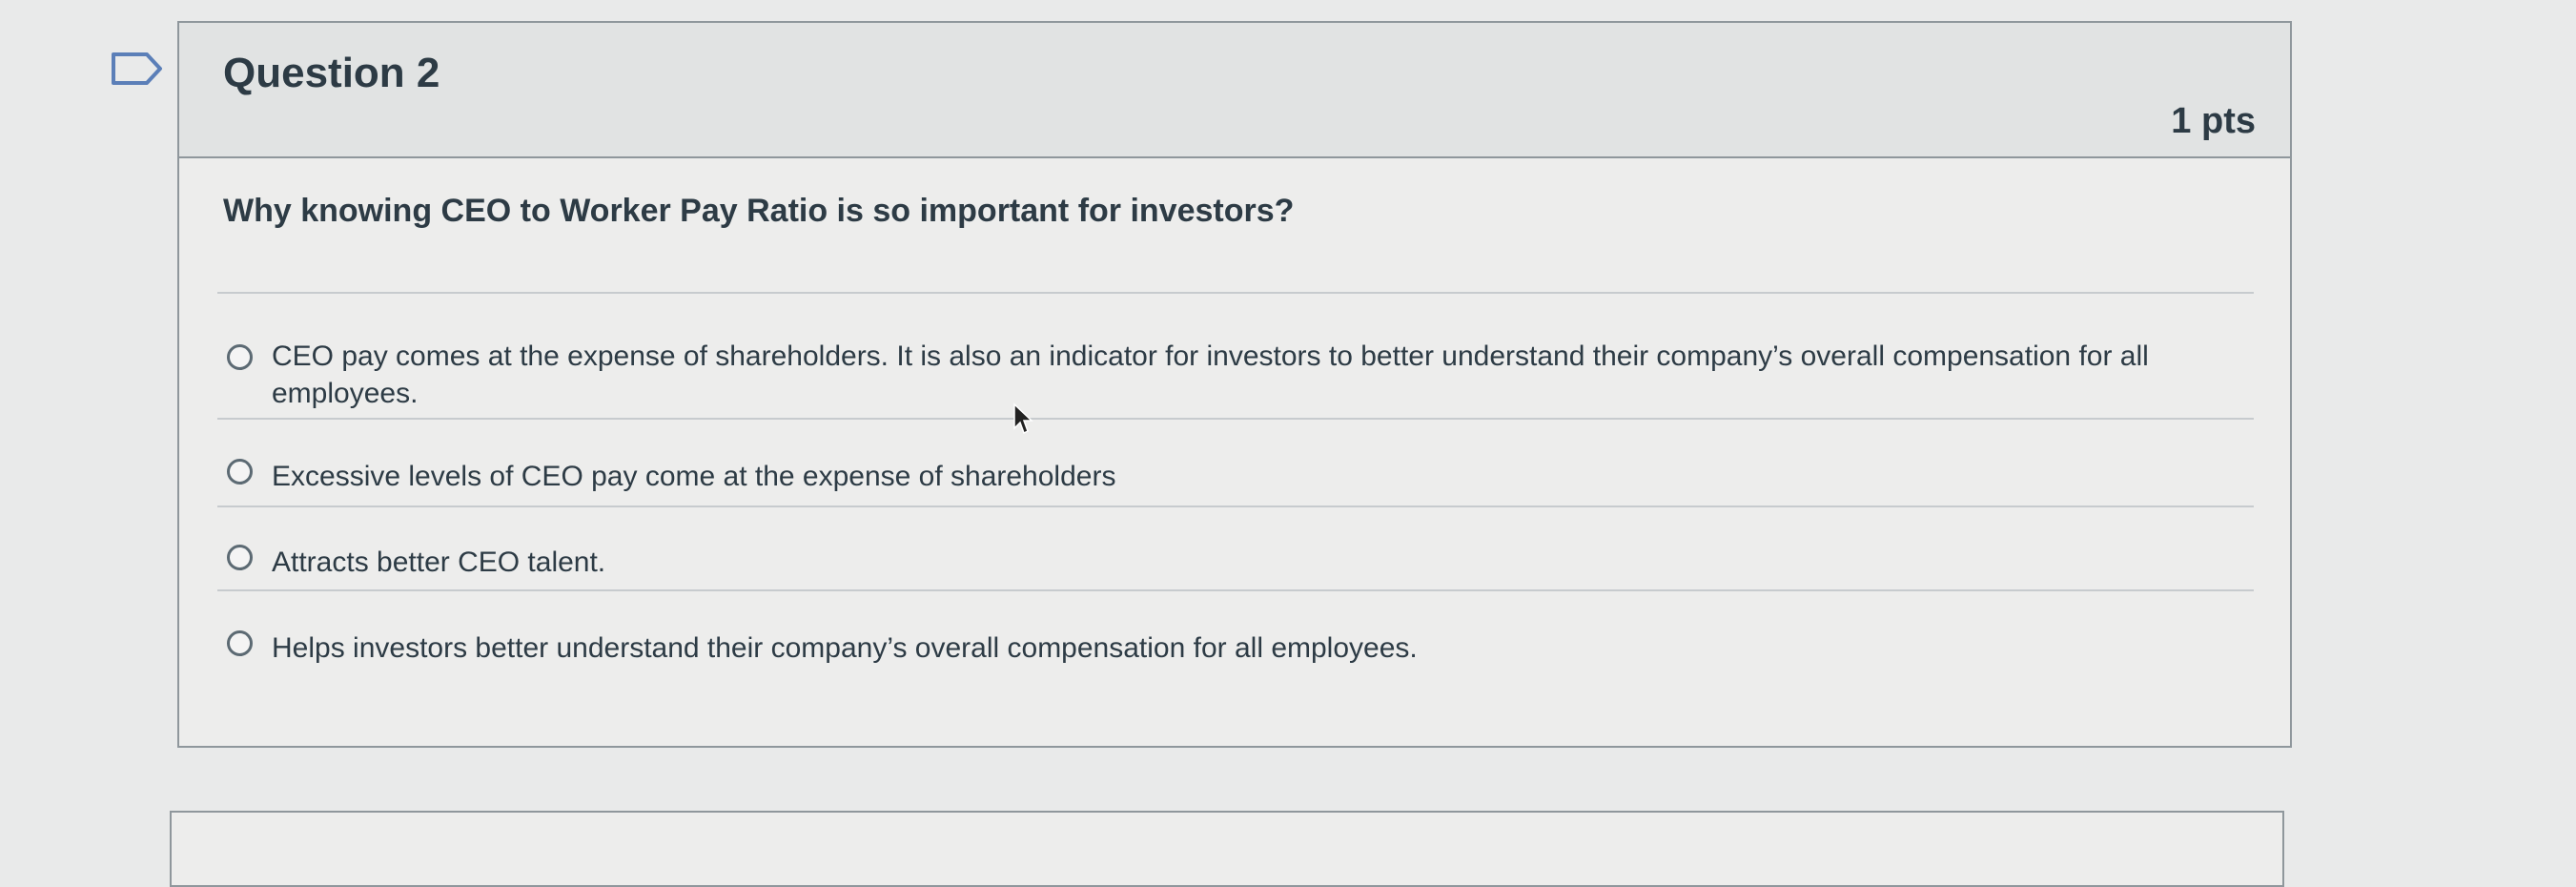 The image size is (2576, 887). What do you see at coordinates (438, 562) in the screenshot?
I see `answer-label: Attracts better CEO talent.` at bounding box center [438, 562].